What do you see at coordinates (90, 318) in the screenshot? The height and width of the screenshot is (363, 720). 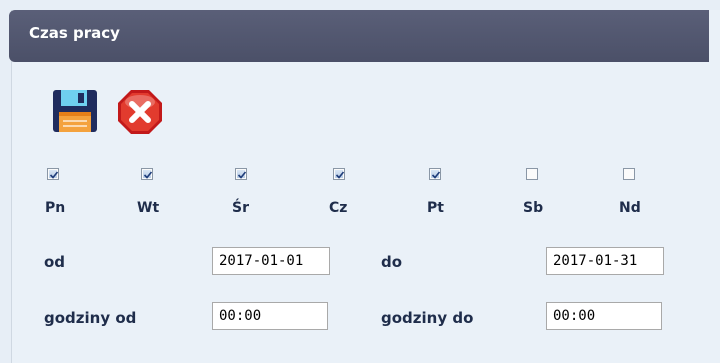 I see `hours-from-label: godziny od` at bounding box center [90, 318].